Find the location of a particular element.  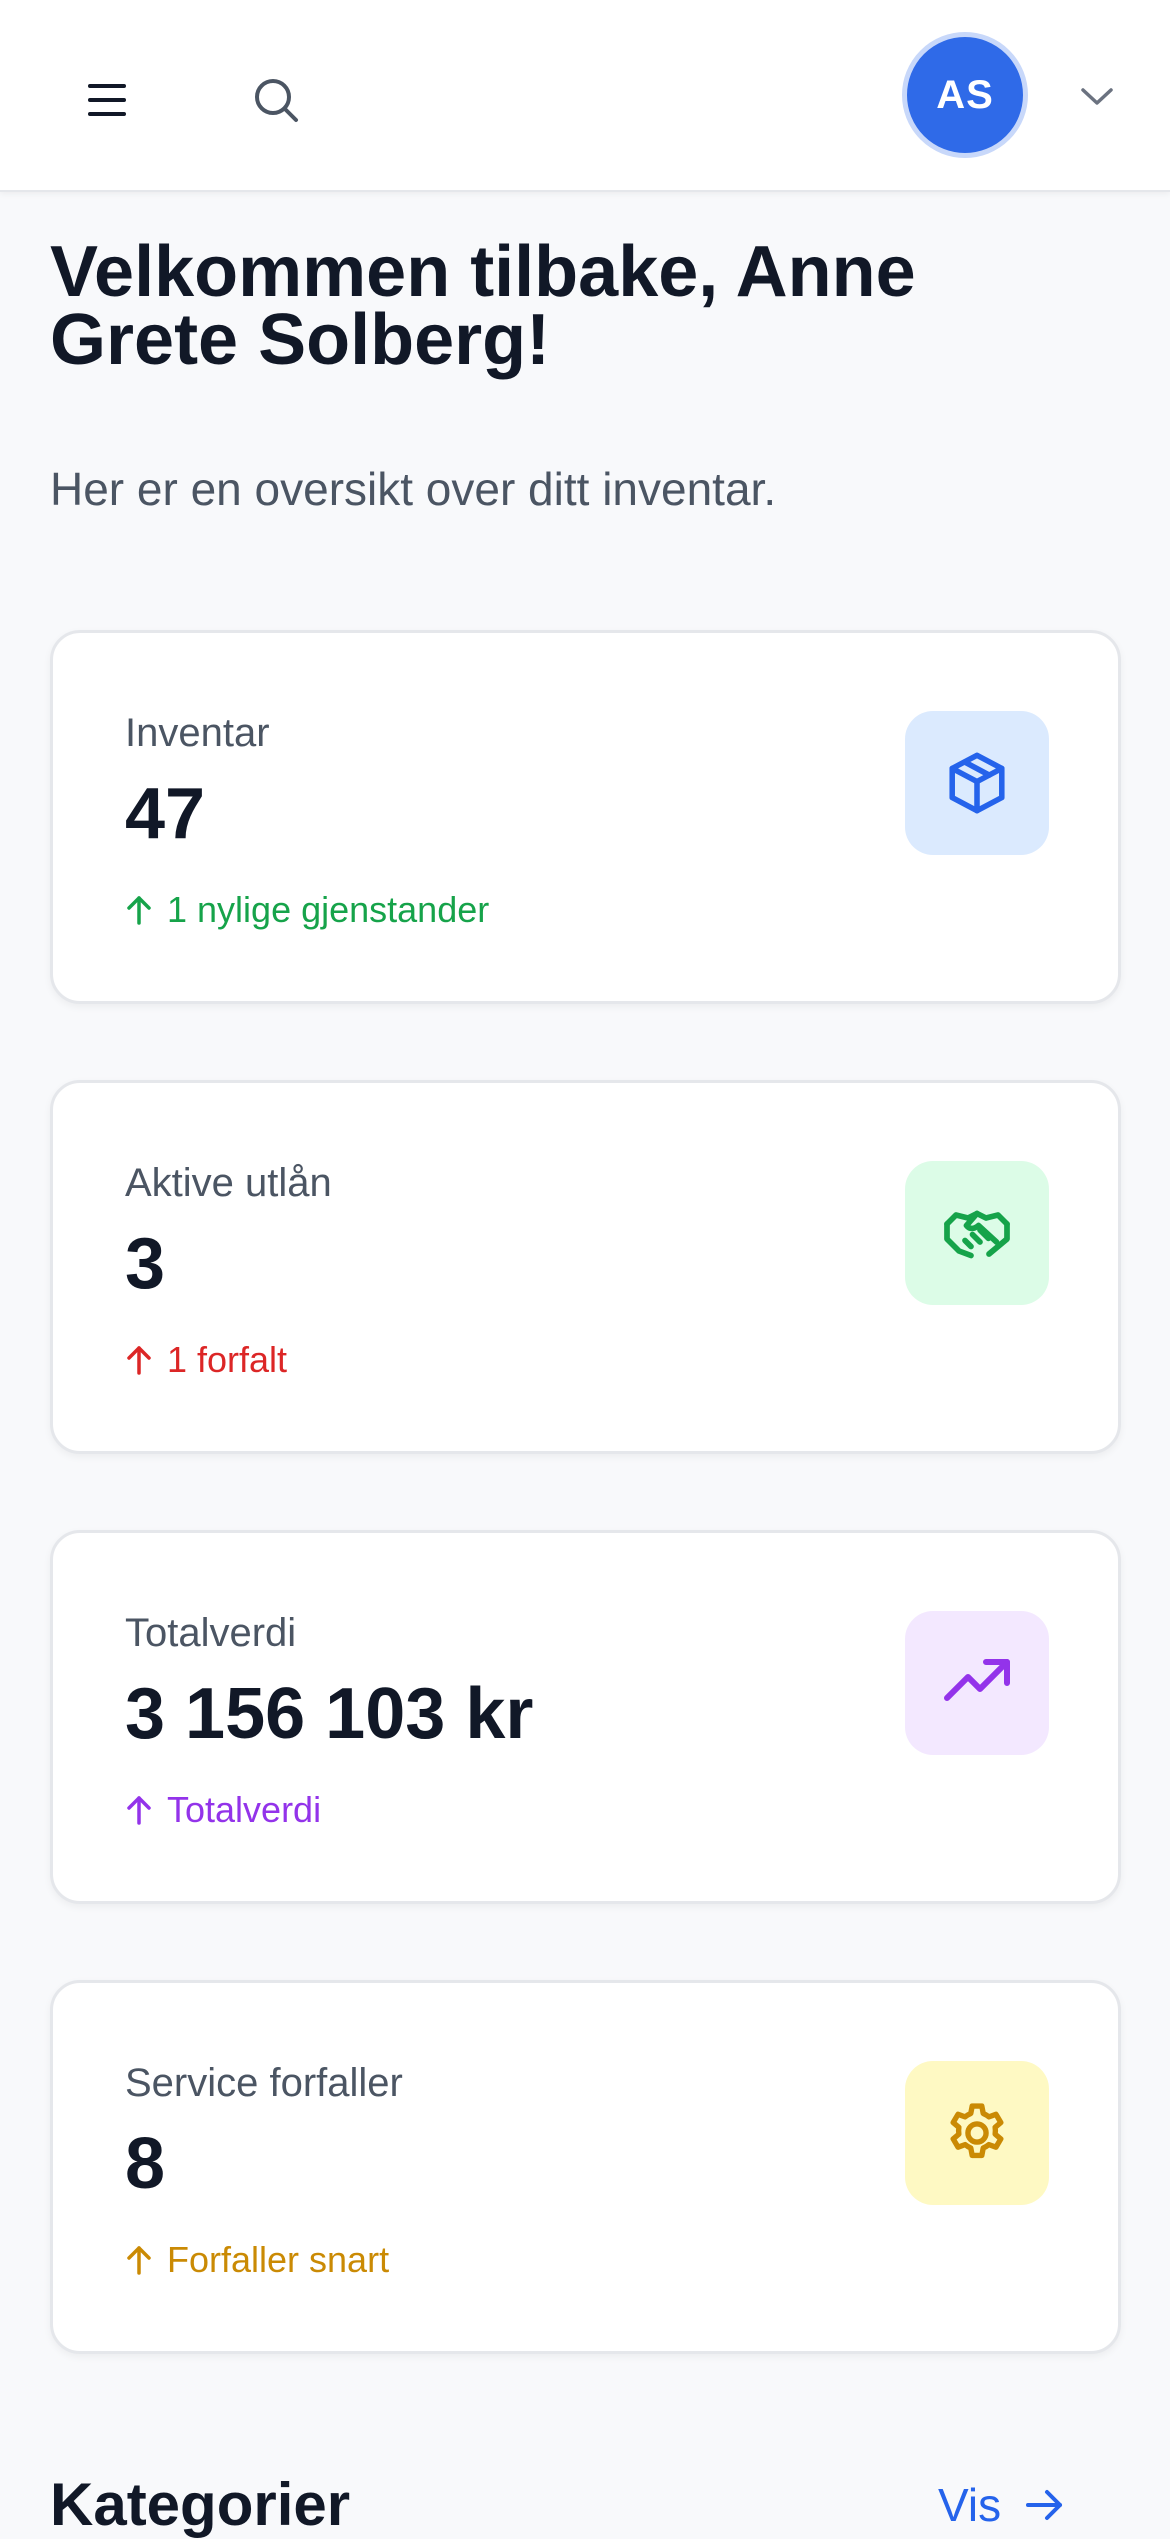

arrow-right-icon is located at coordinates (1045, 2505).